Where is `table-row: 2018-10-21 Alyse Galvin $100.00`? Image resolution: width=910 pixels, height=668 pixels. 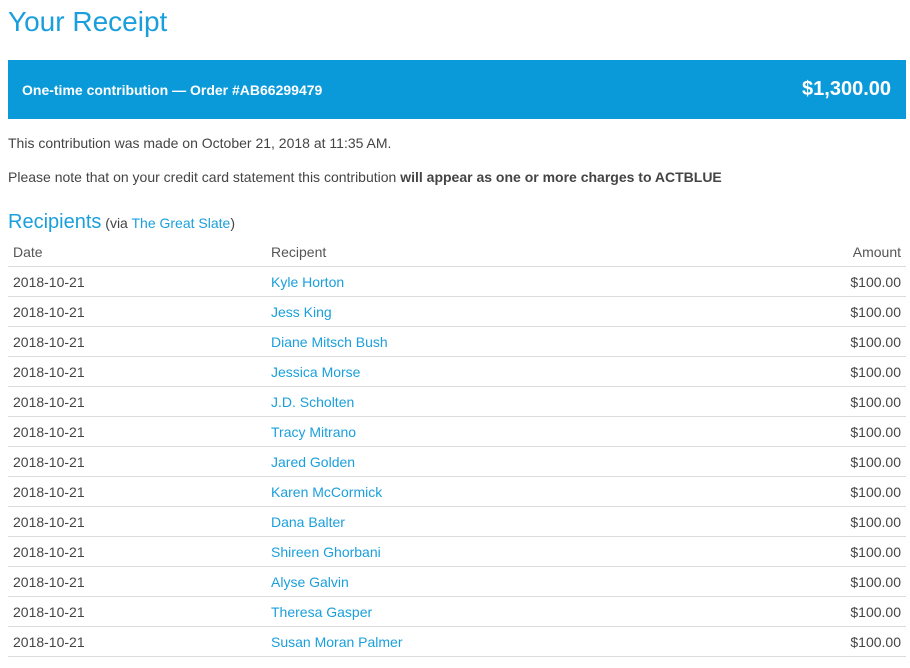 table-row: 2018-10-21 Alyse Galvin $100.00 is located at coordinates (457, 581).